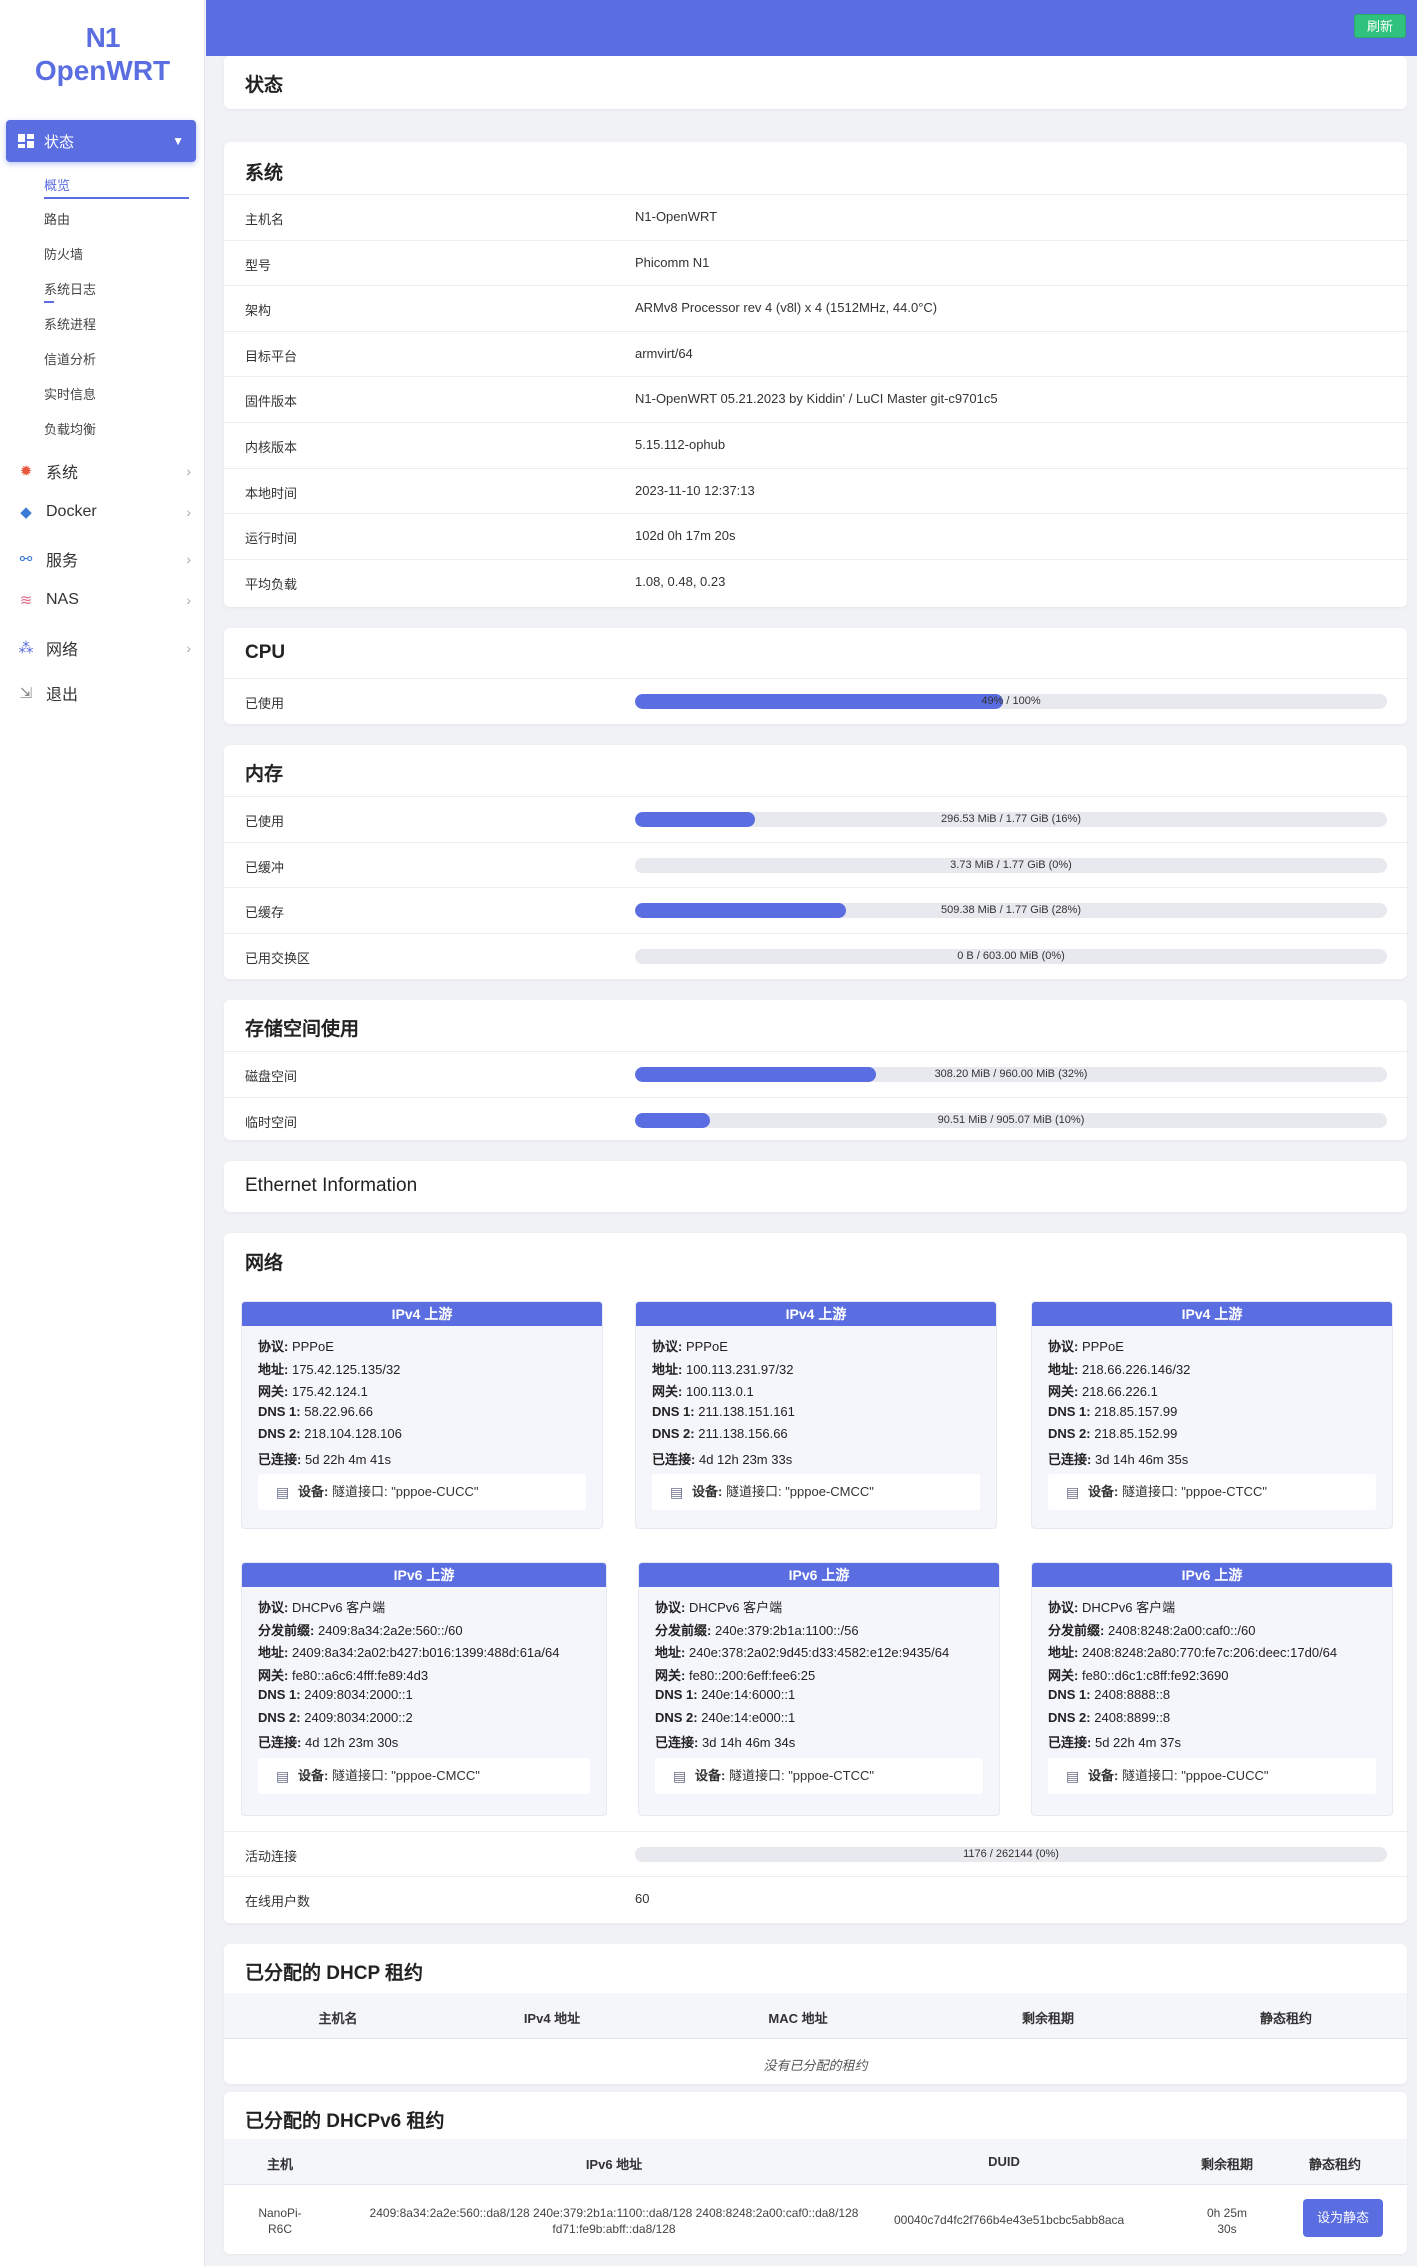 Image resolution: width=1417 pixels, height=2266 pixels. Describe the element at coordinates (26, 559) in the screenshot. I see `services-icon: ⚯` at that location.